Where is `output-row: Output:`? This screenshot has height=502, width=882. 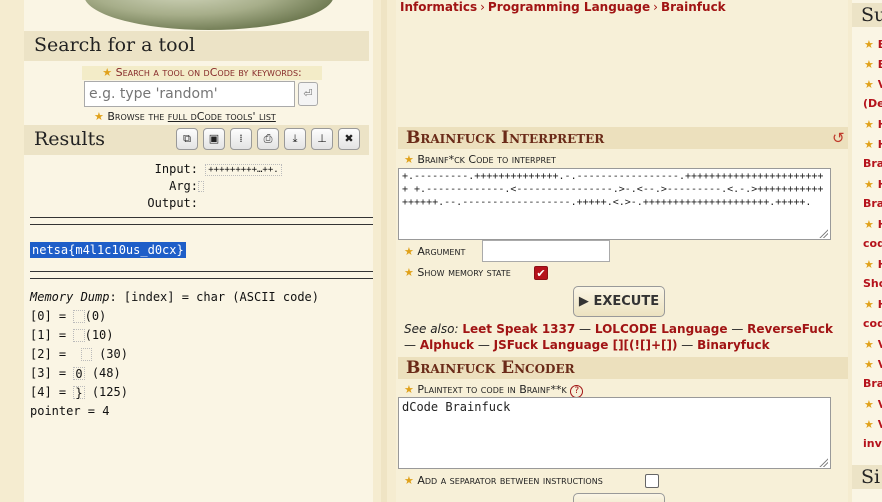
output-row: Output: is located at coordinates (172, 203).